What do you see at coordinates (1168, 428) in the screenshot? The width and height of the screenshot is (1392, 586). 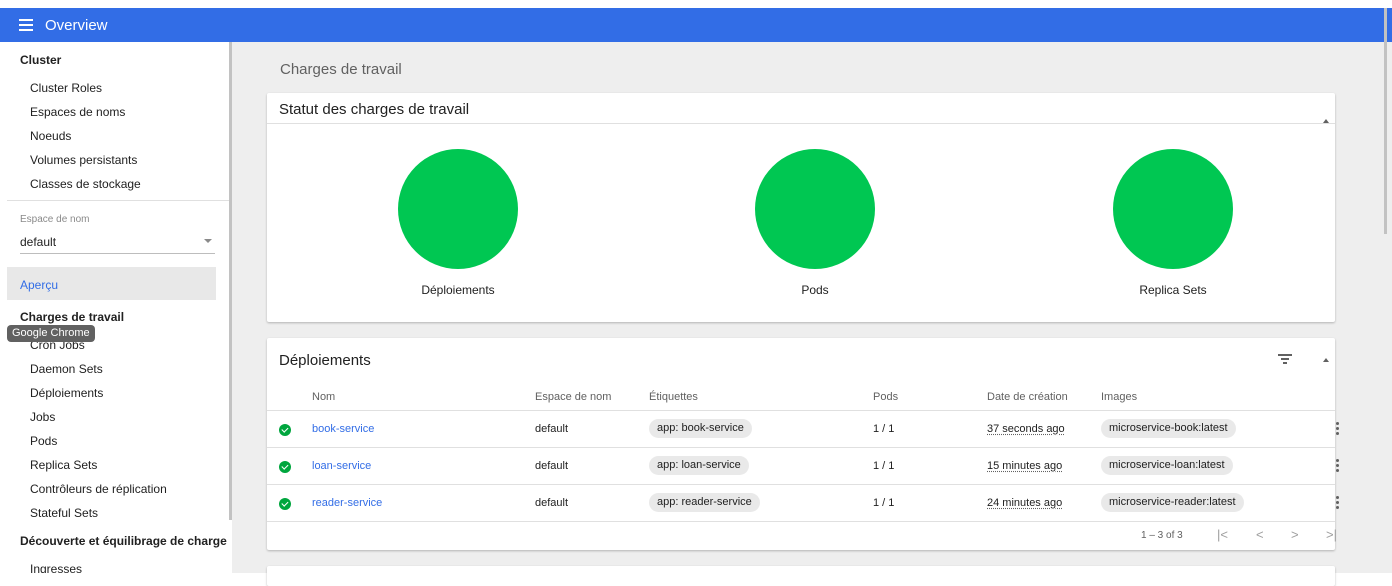 I see `image-chip: microservice-book:latest` at bounding box center [1168, 428].